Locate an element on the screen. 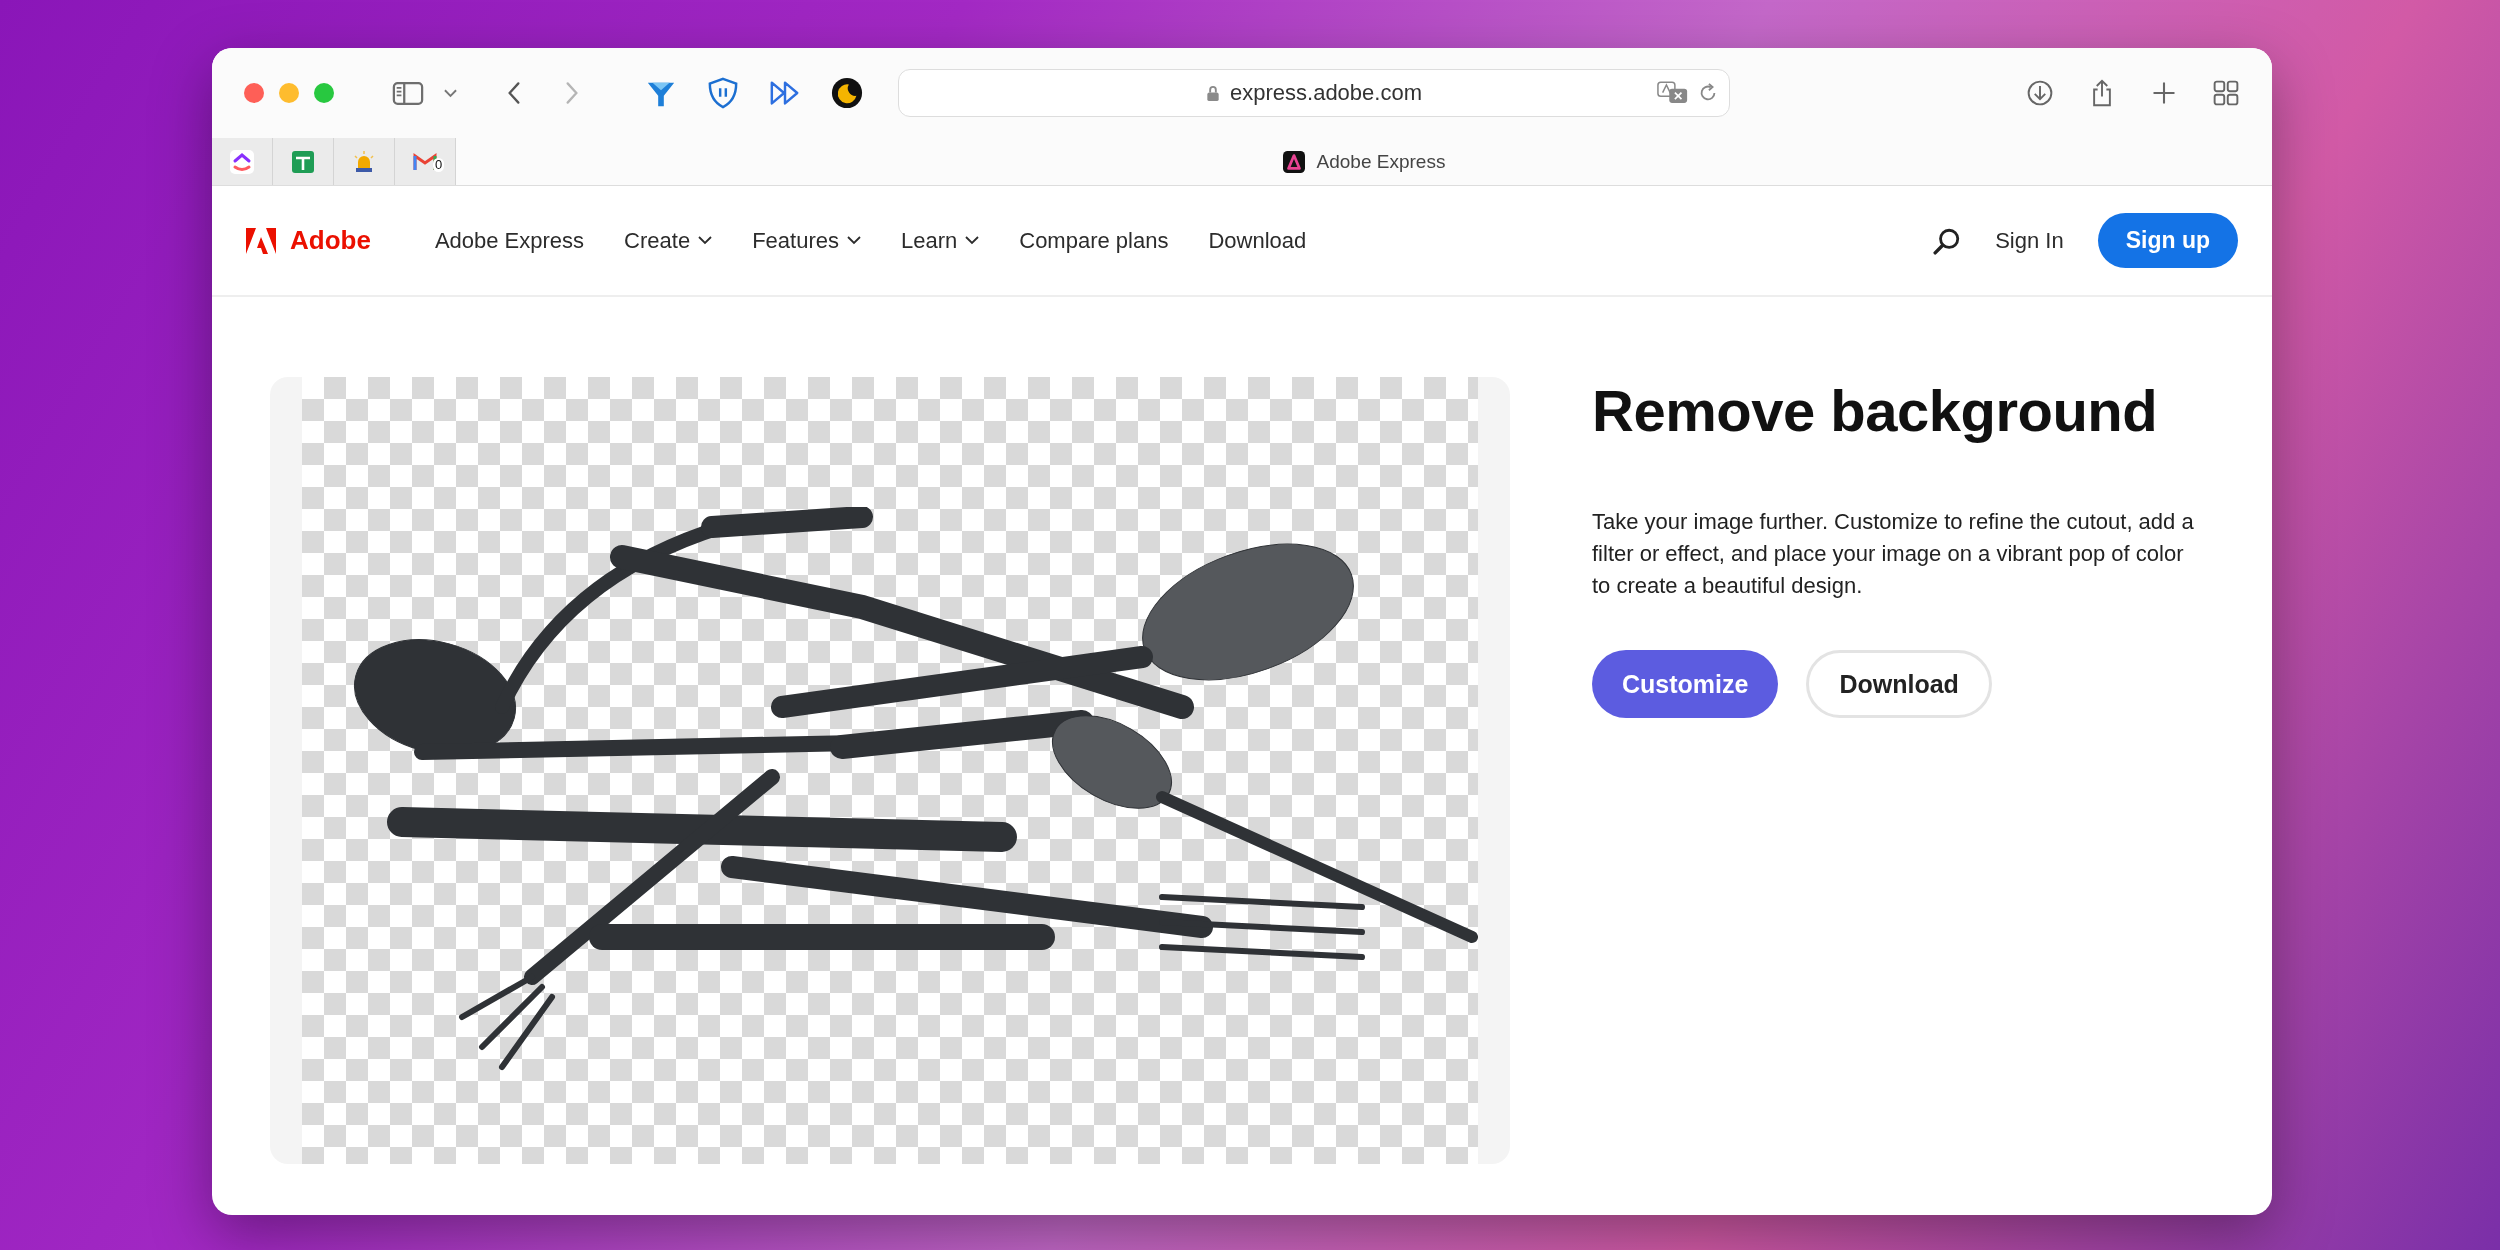 The width and height of the screenshot is (2500, 1250). sign-up-button: Sign up is located at coordinates (2167, 240).